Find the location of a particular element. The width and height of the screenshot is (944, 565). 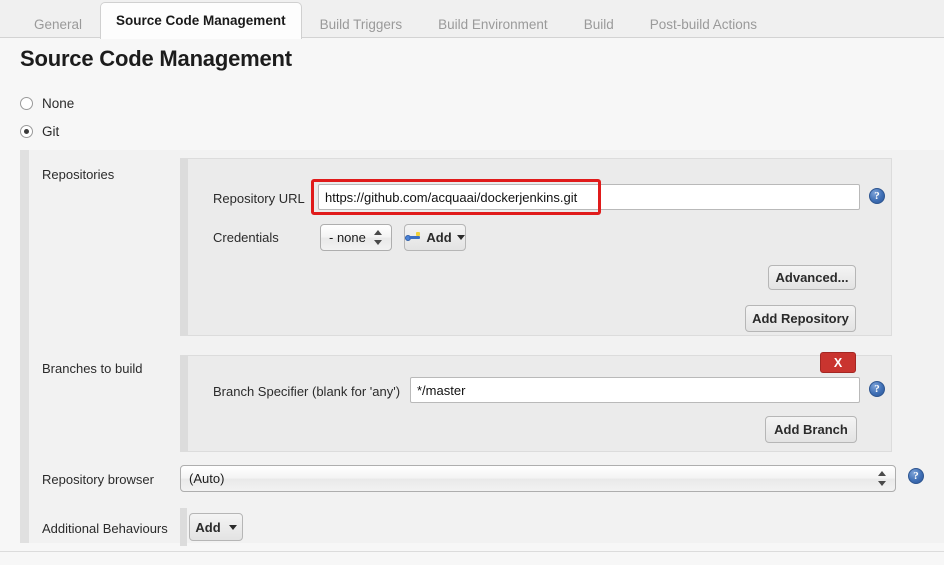

tab-build-triggers: Build Triggers is located at coordinates (361, 24).